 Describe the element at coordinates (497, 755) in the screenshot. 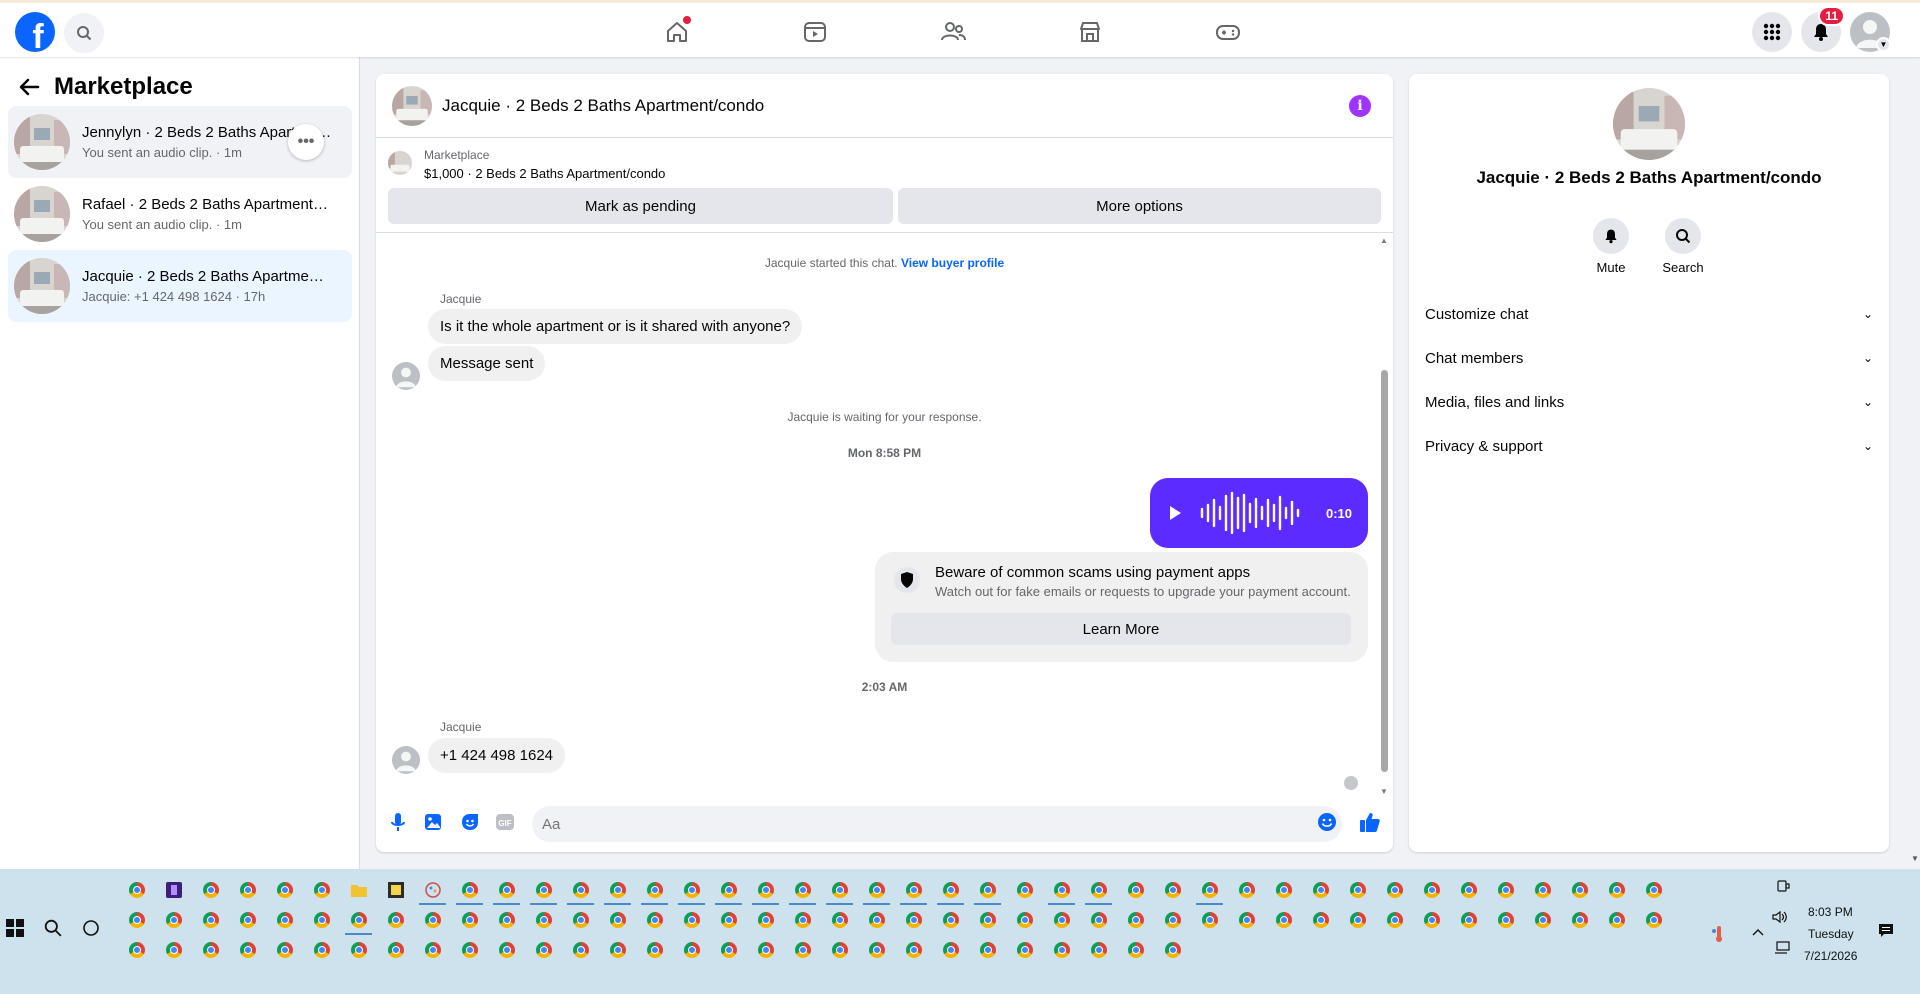

I see `incoming-message: +1 424 498 1624` at that location.